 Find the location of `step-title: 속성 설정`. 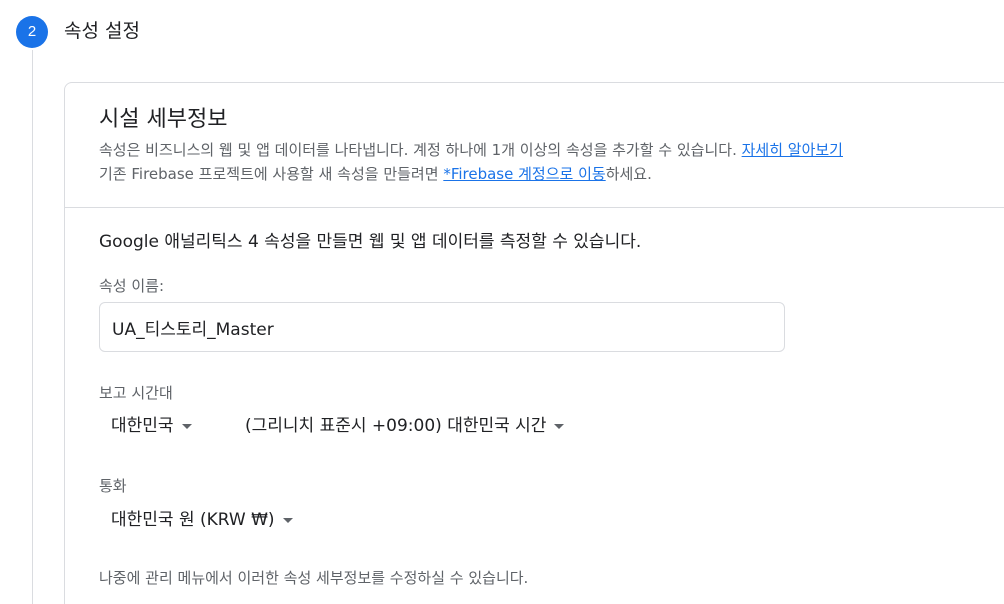

step-title: 속성 설정 is located at coordinates (102, 31).